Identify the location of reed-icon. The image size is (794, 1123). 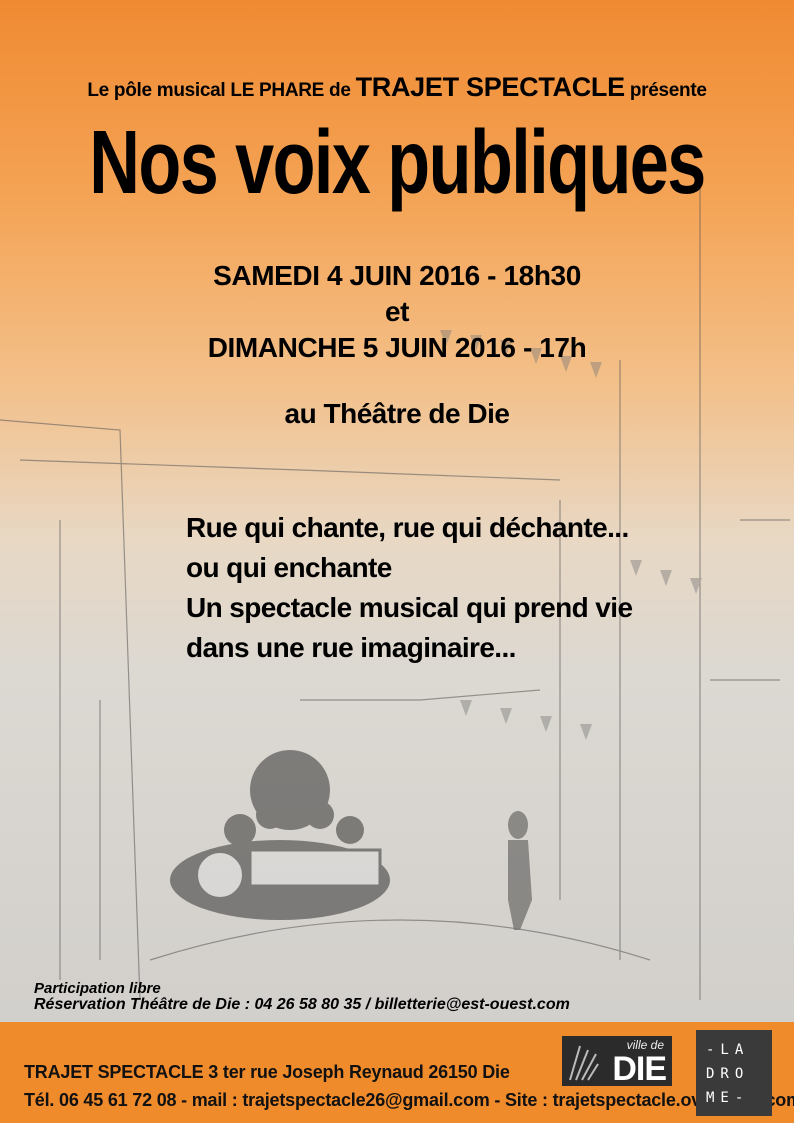
(584, 1063).